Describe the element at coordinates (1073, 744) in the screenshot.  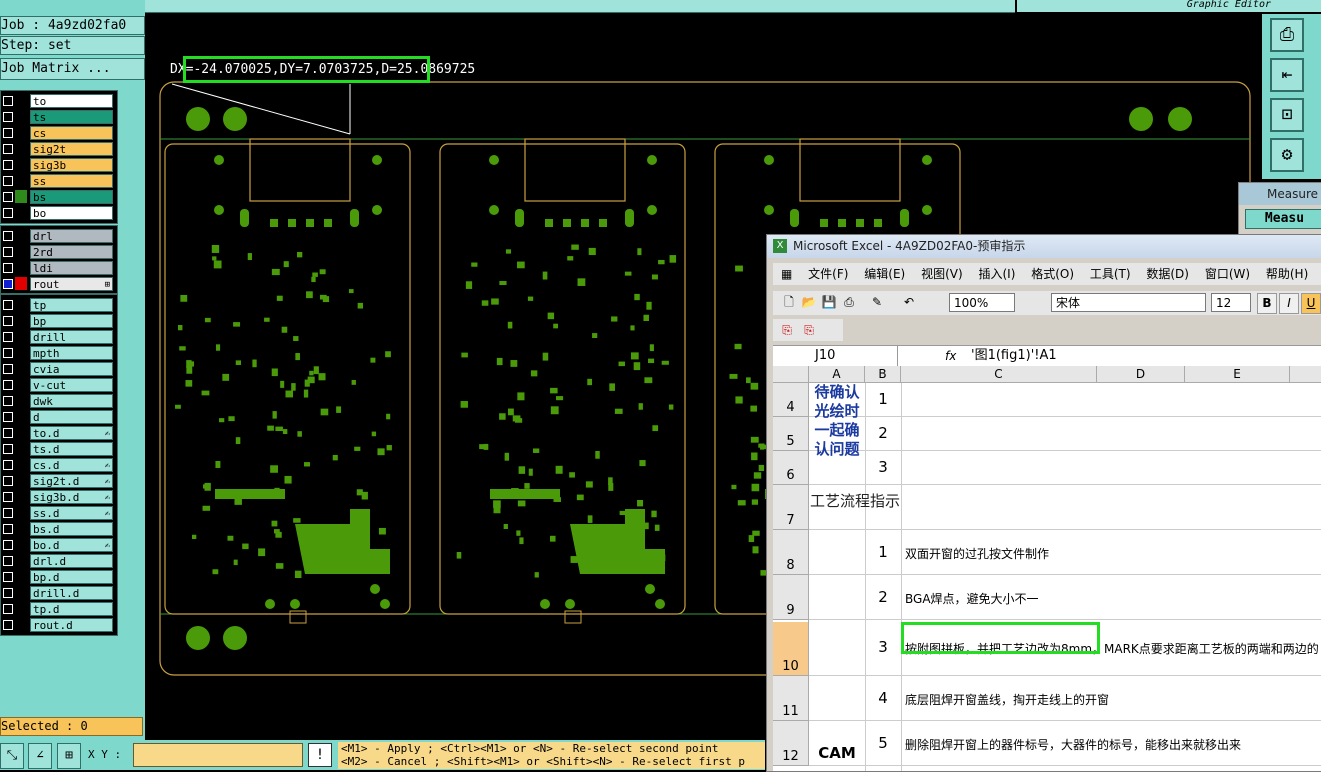
I see `cell-c: 删除阻焊开窗上的器件标号，大器件的标号，能移出来就移出来` at that location.